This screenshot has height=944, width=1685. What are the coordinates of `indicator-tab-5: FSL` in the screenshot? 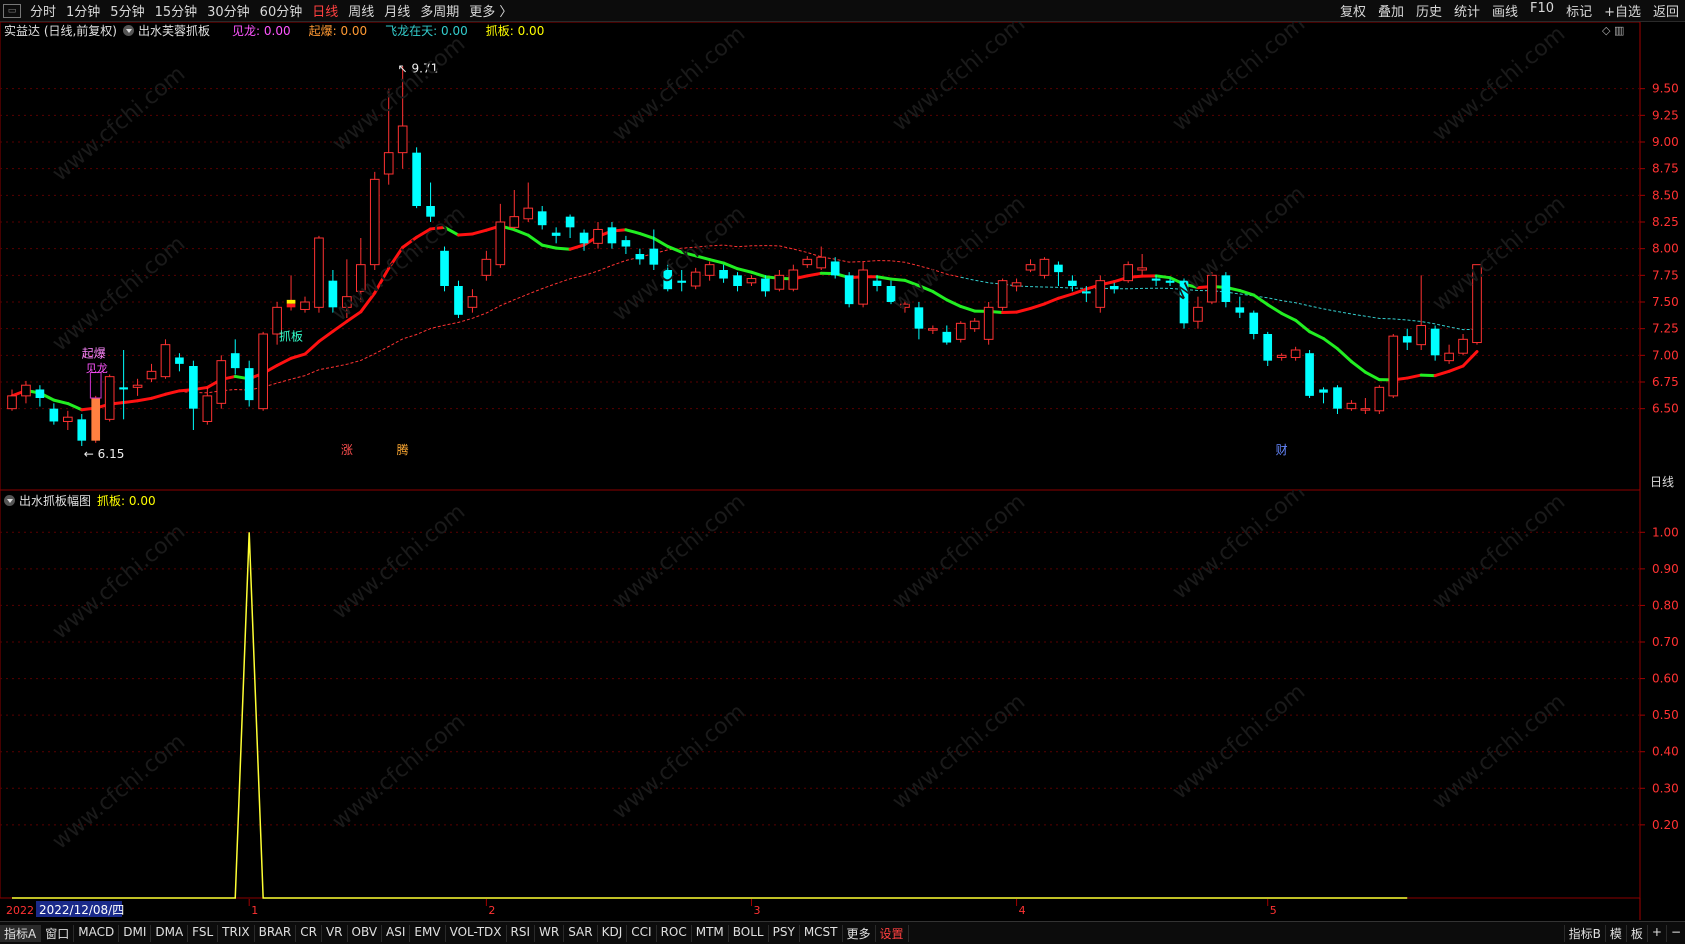 It's located at (203, 933).